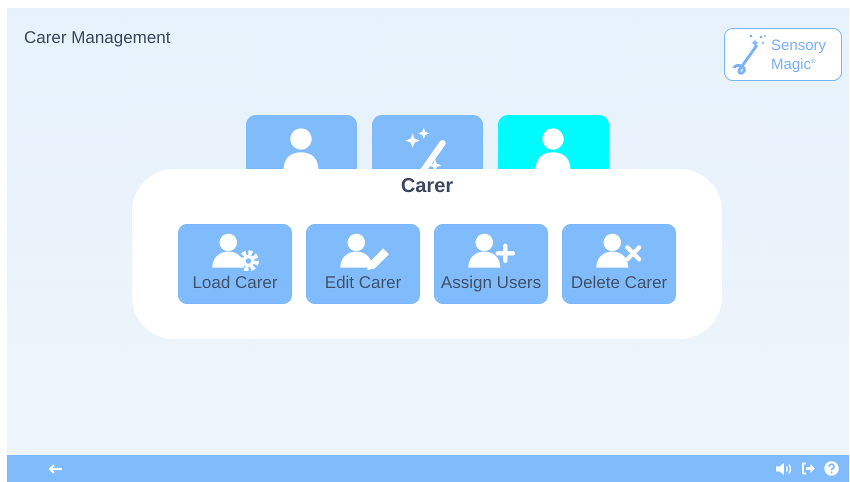  What do you see at coordinates (97, 38) in the screenshot?
I see `page-title: Carer Management` at bounding box center [97, 38].